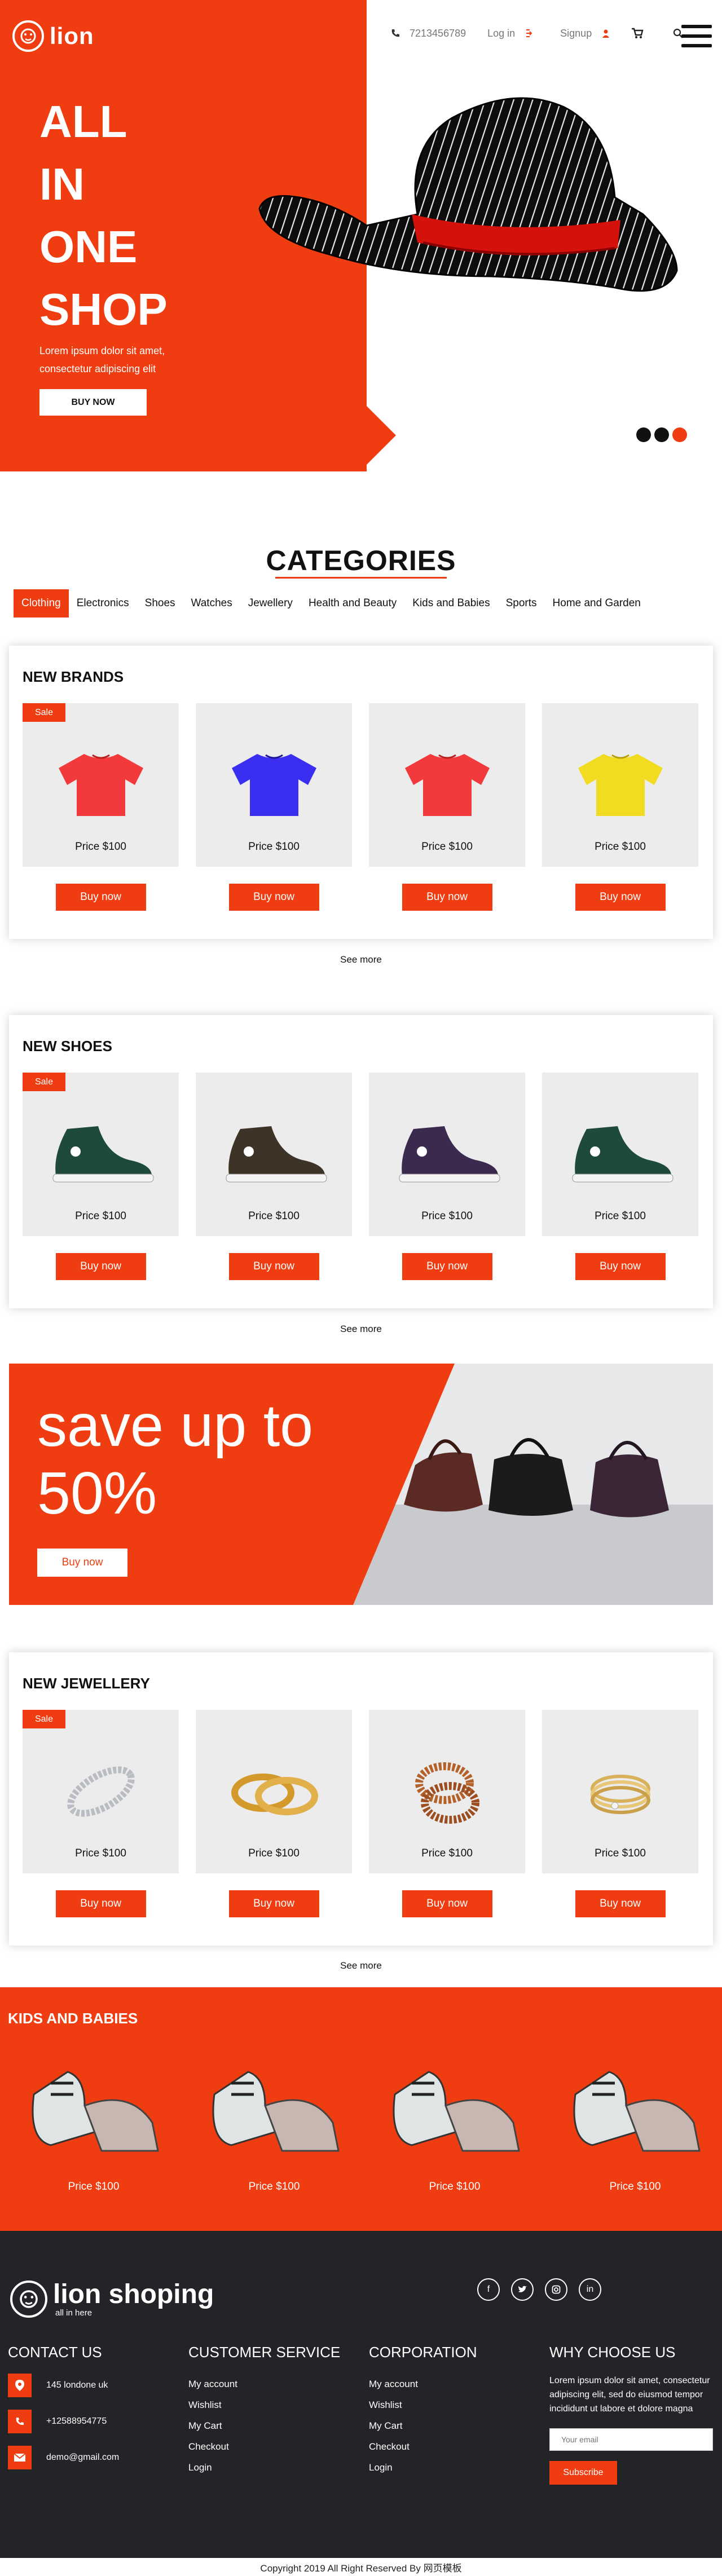 This screenshot has width=722, height=2576. I want to click on linkedin-icon: in, so click(590, 2289).